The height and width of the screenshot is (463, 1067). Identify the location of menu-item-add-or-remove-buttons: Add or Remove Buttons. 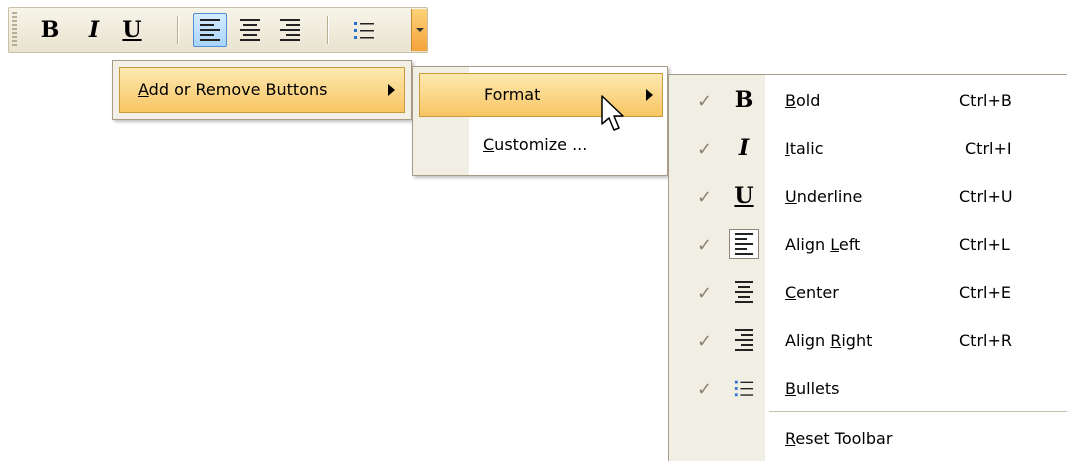
(262, 90).